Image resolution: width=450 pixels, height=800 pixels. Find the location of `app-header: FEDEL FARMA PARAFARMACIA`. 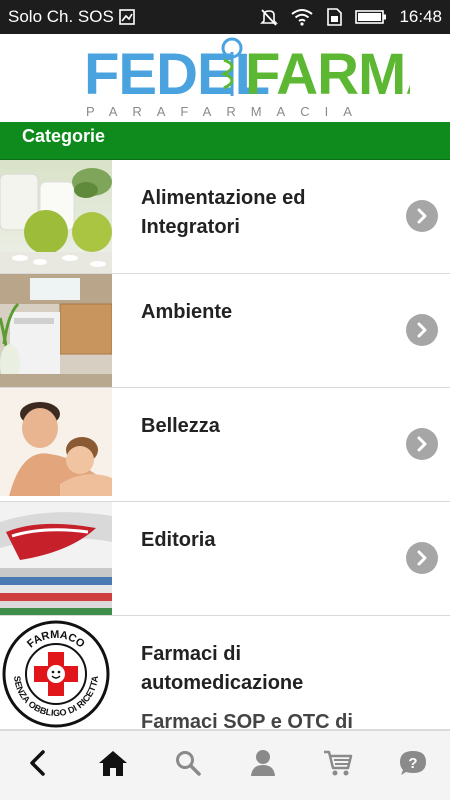

app-header: FEDEL FARMA PARAFARMACIA is located at coordinates (225, 78).